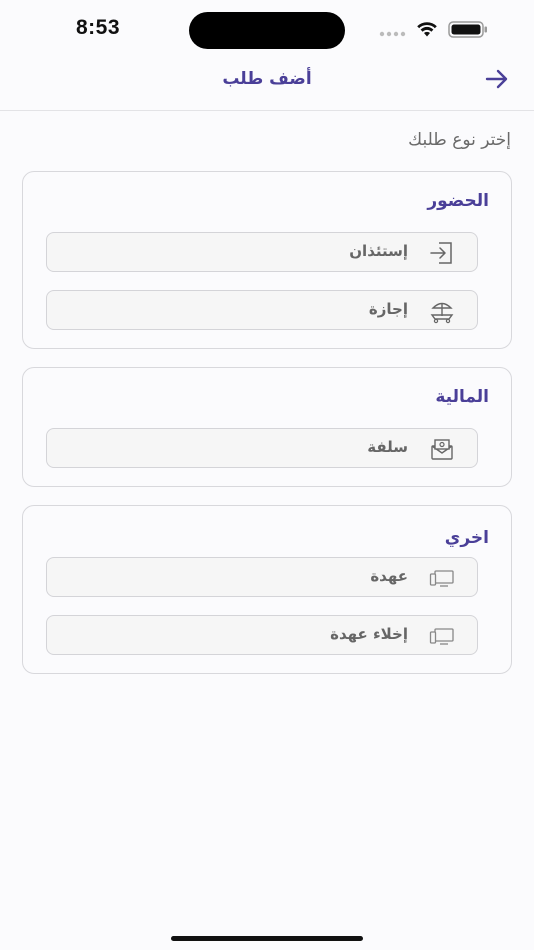 The height and width of the screenshot is (950, 534). Describe the element at coordinates (387, 447) in the screenshot. I see `item-label: سلفة` at that location.